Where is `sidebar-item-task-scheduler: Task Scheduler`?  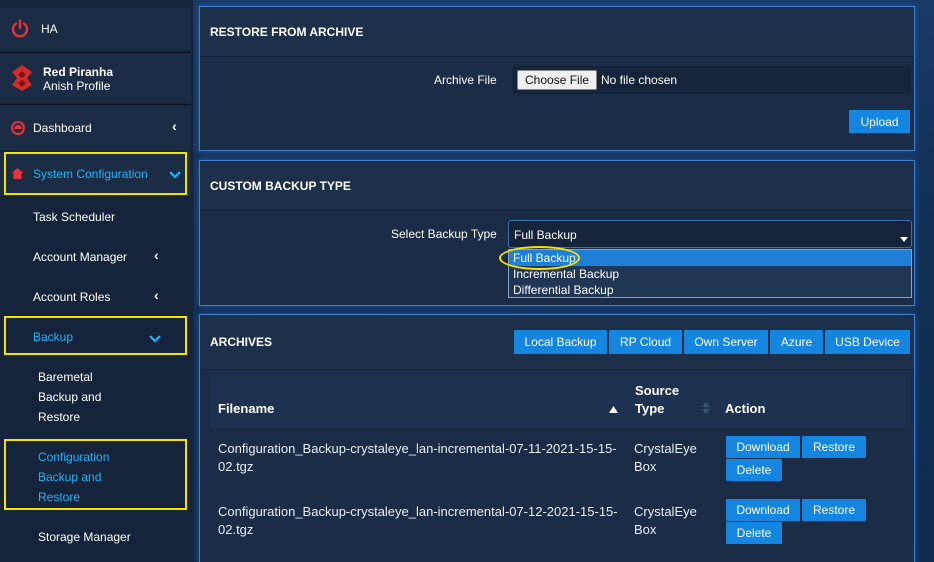
sidebar-item-task-scheduler: Task Scheduler is located at coordinates (95, 217).